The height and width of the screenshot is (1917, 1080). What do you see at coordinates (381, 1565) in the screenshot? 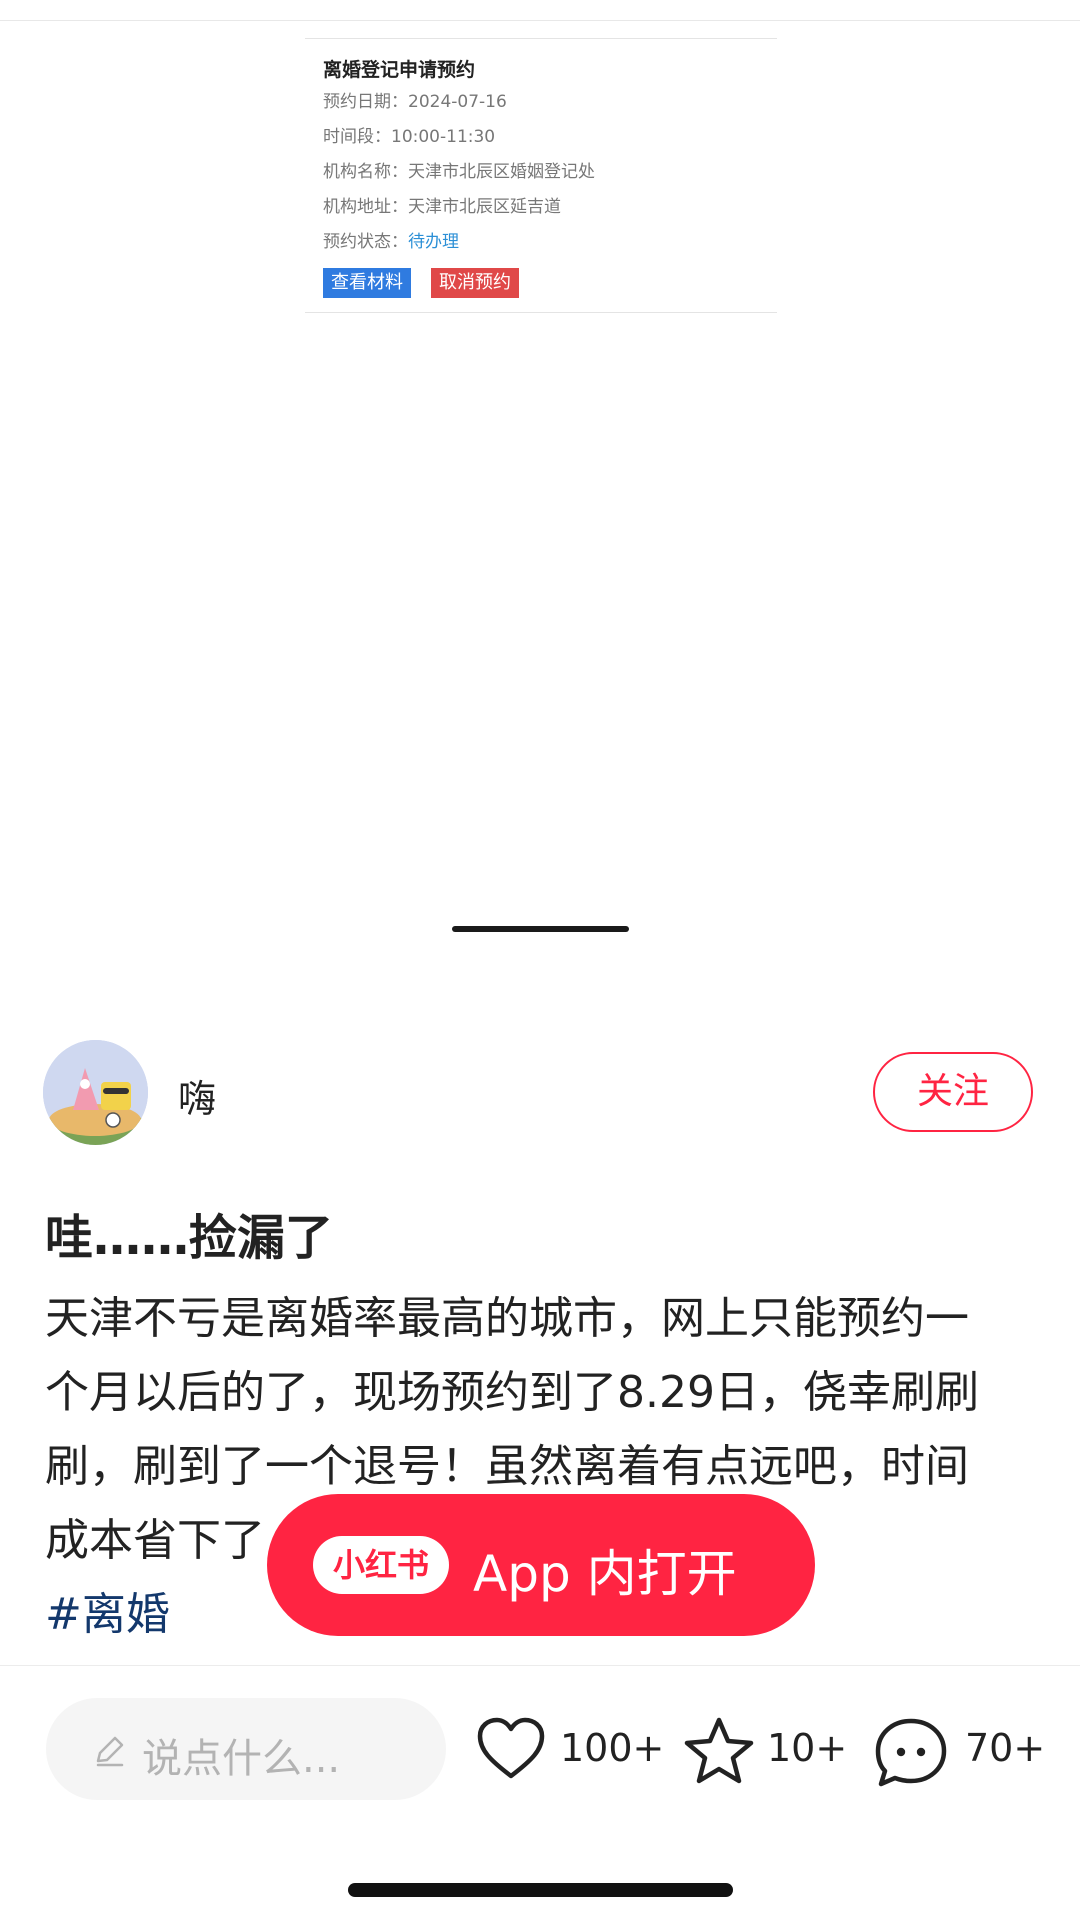
I see `xiaohongshu-logo: 小红书` at bounding box center [381, 1565].